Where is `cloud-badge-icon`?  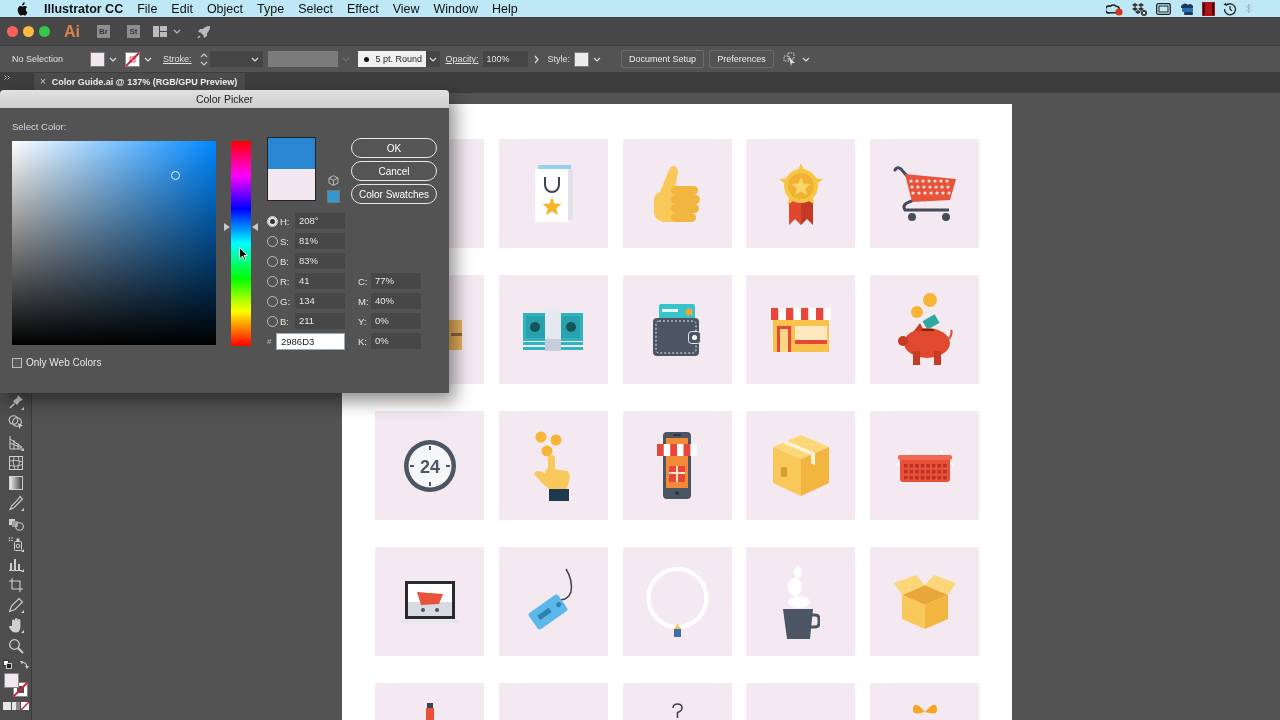
cloud-badge-icon is located at coordinates (1114, 8).